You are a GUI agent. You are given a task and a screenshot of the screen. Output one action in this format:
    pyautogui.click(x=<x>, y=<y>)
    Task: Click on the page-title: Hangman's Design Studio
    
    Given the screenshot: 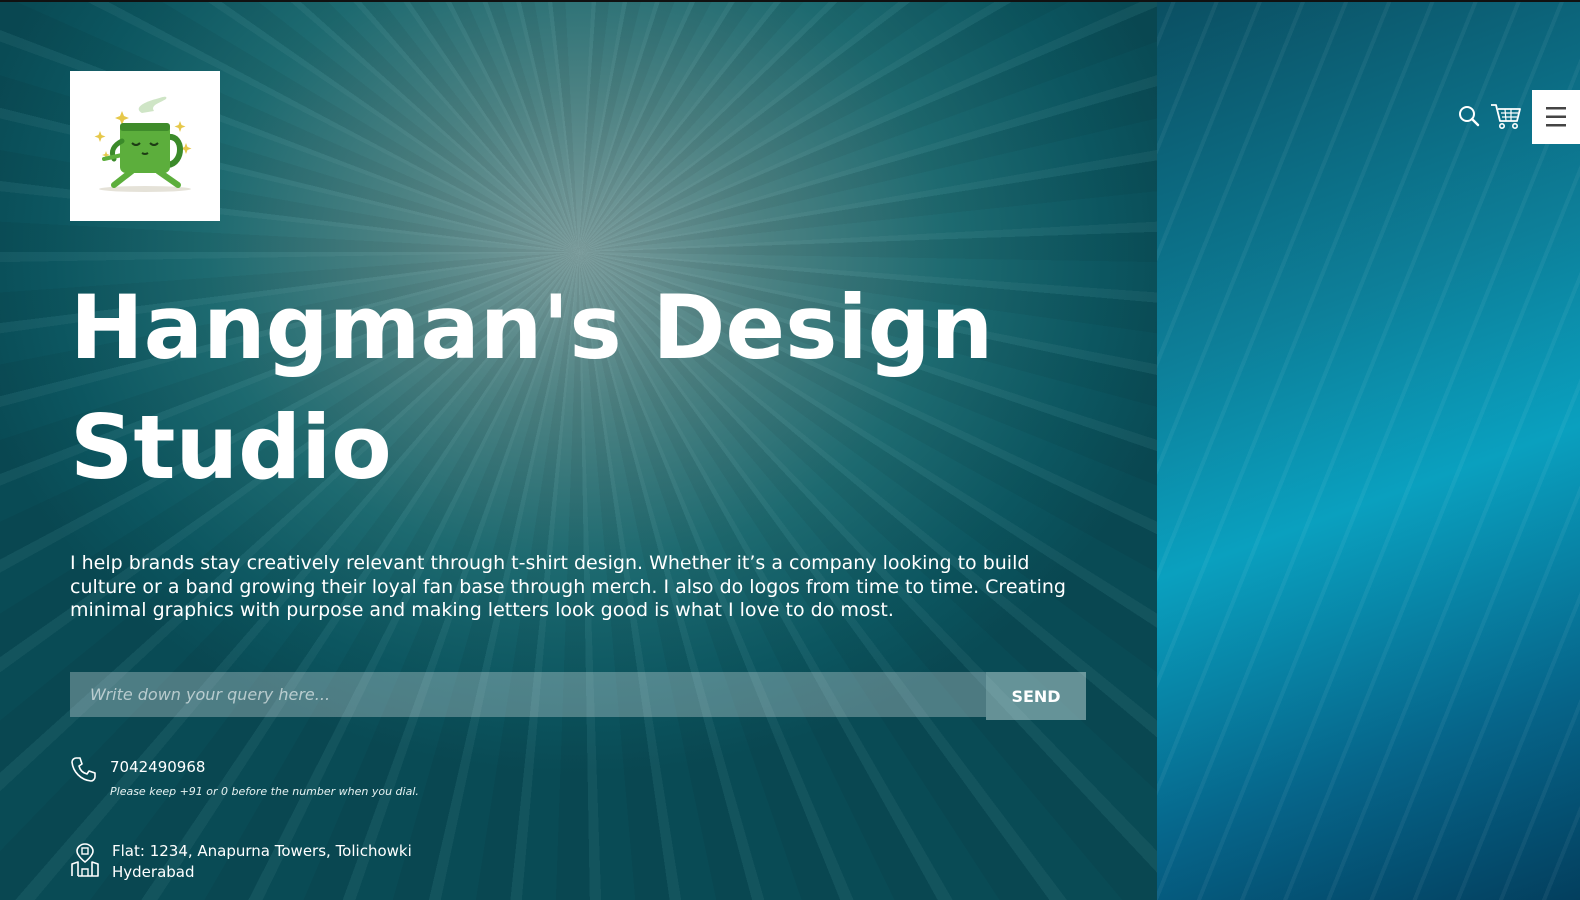 What is the action you would take?
    pyautogui.click(x=532, y=387)
    